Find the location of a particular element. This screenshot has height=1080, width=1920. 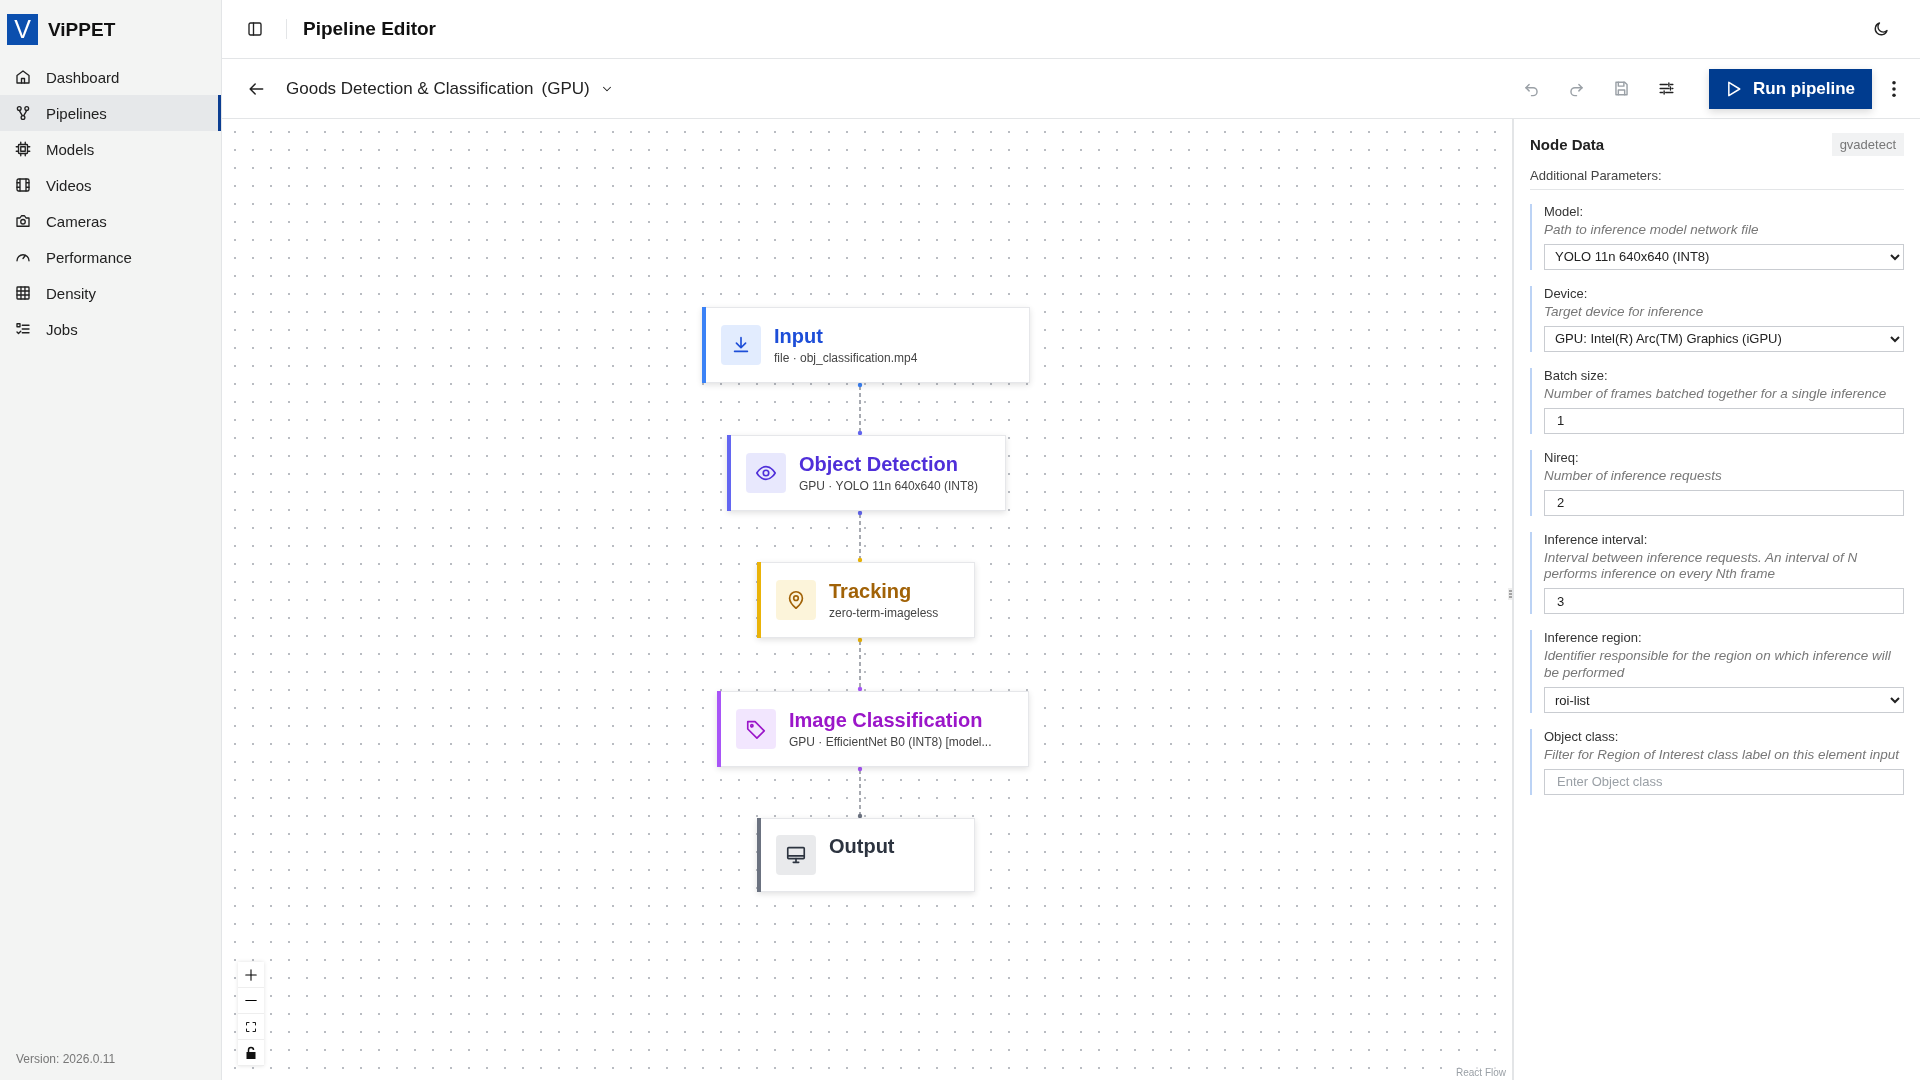

lock-icon is located at coordinates (251, 1052).